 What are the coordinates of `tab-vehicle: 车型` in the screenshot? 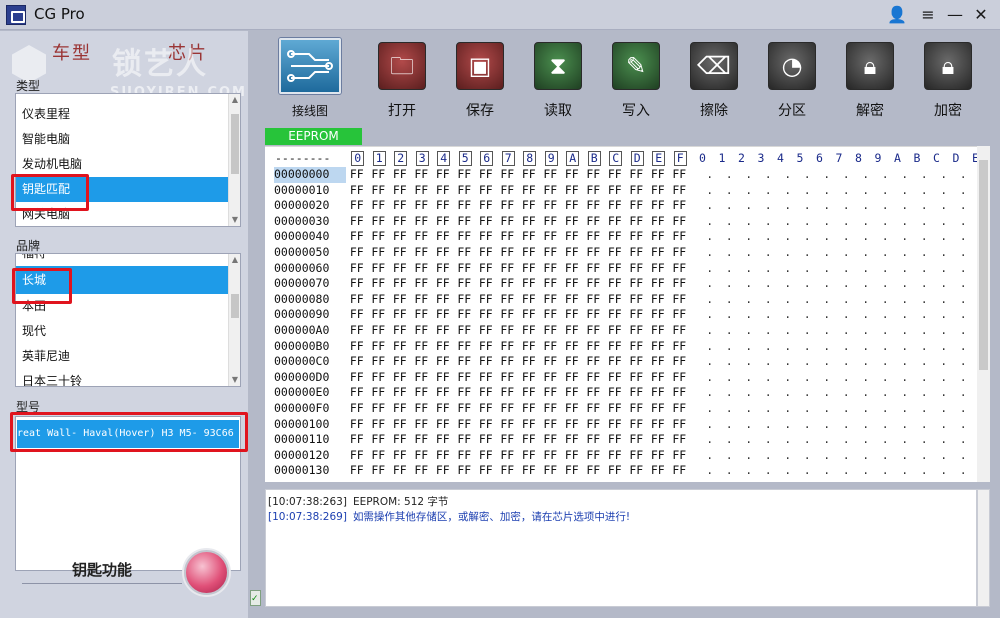 It's located at (72, 52).